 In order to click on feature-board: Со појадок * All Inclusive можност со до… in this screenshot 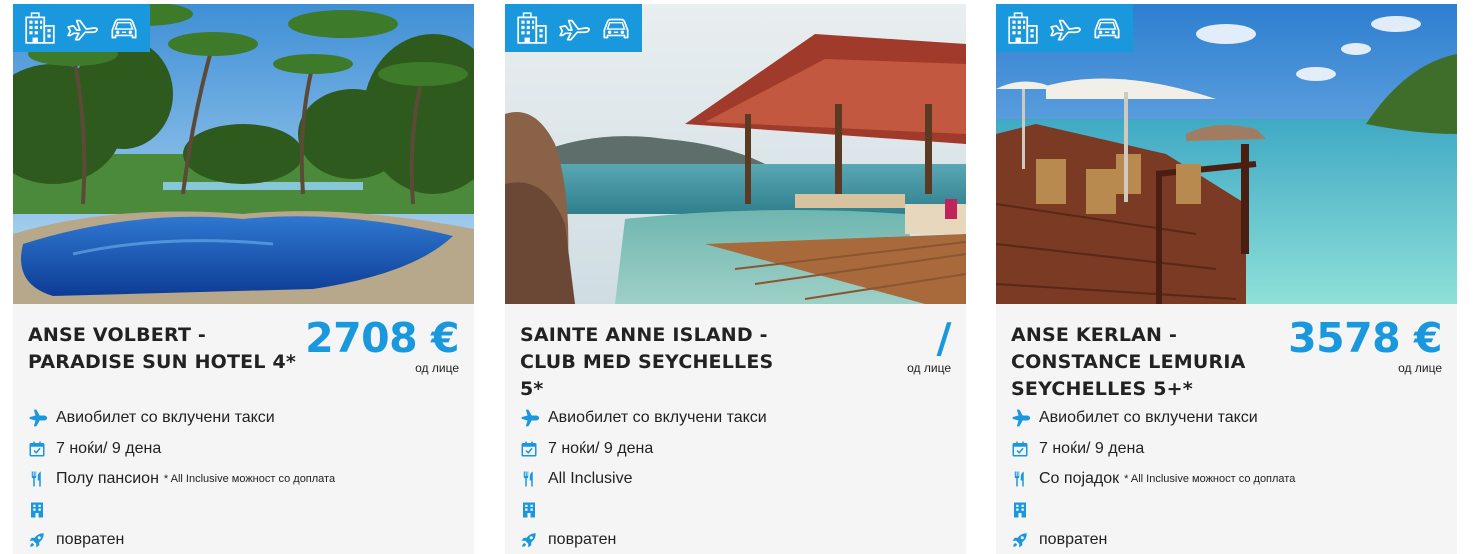, I will do `click(1231, 479)`.